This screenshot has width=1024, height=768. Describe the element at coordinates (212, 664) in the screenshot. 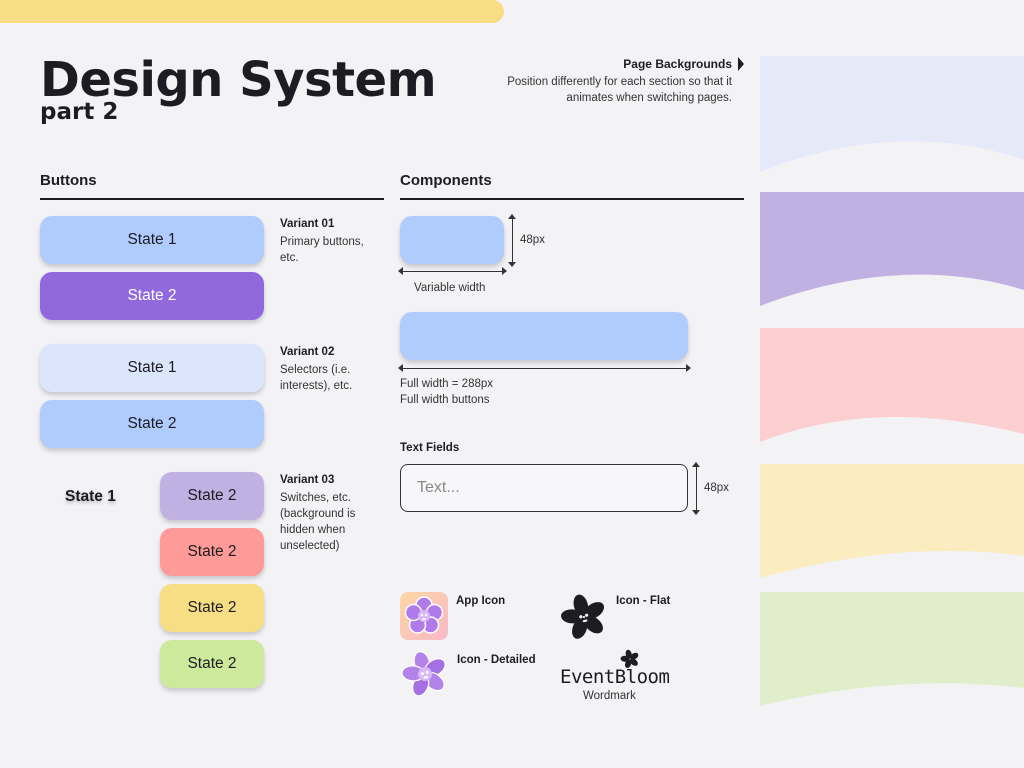

I see `variant03-state2-green-button: State 2` at that location.